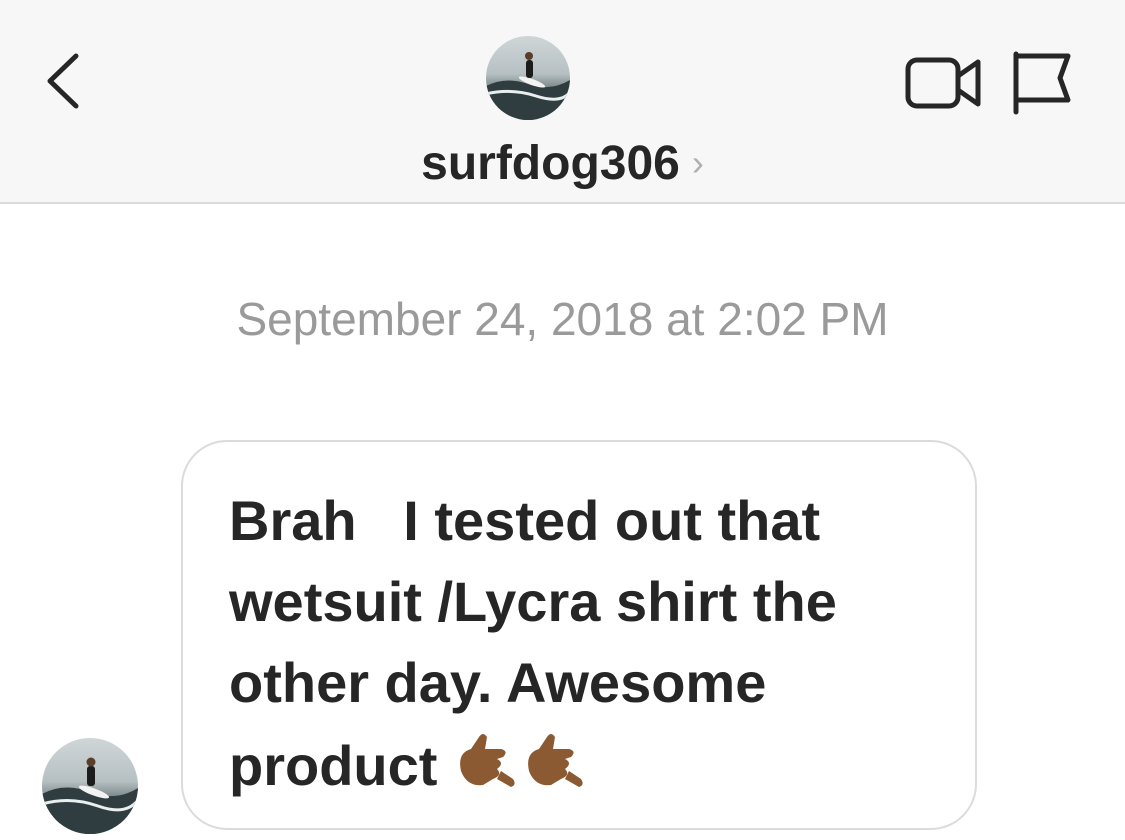 This screenshot has height=840, width=1125. I want to click on header-avatar, so click(528, 78).